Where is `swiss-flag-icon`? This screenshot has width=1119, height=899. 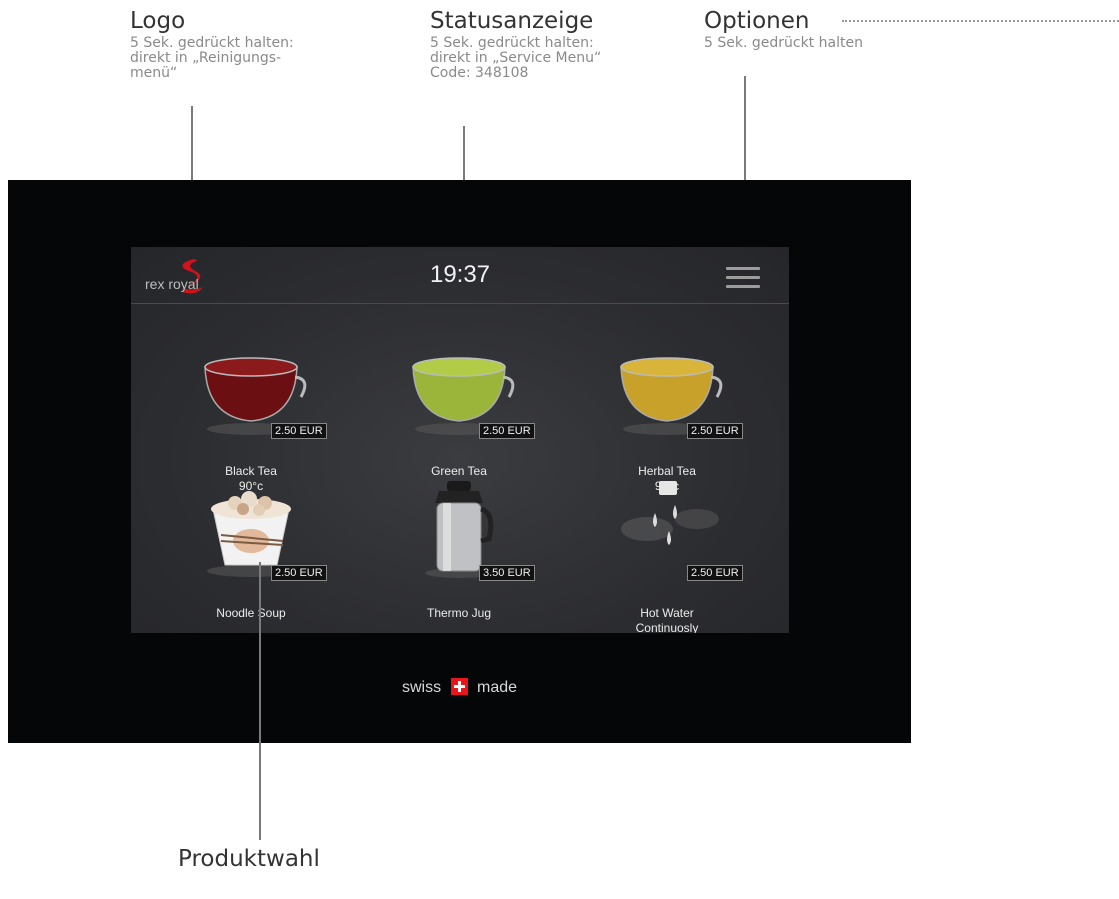
swiss-flag-icon is located at coordinates (459, 686).